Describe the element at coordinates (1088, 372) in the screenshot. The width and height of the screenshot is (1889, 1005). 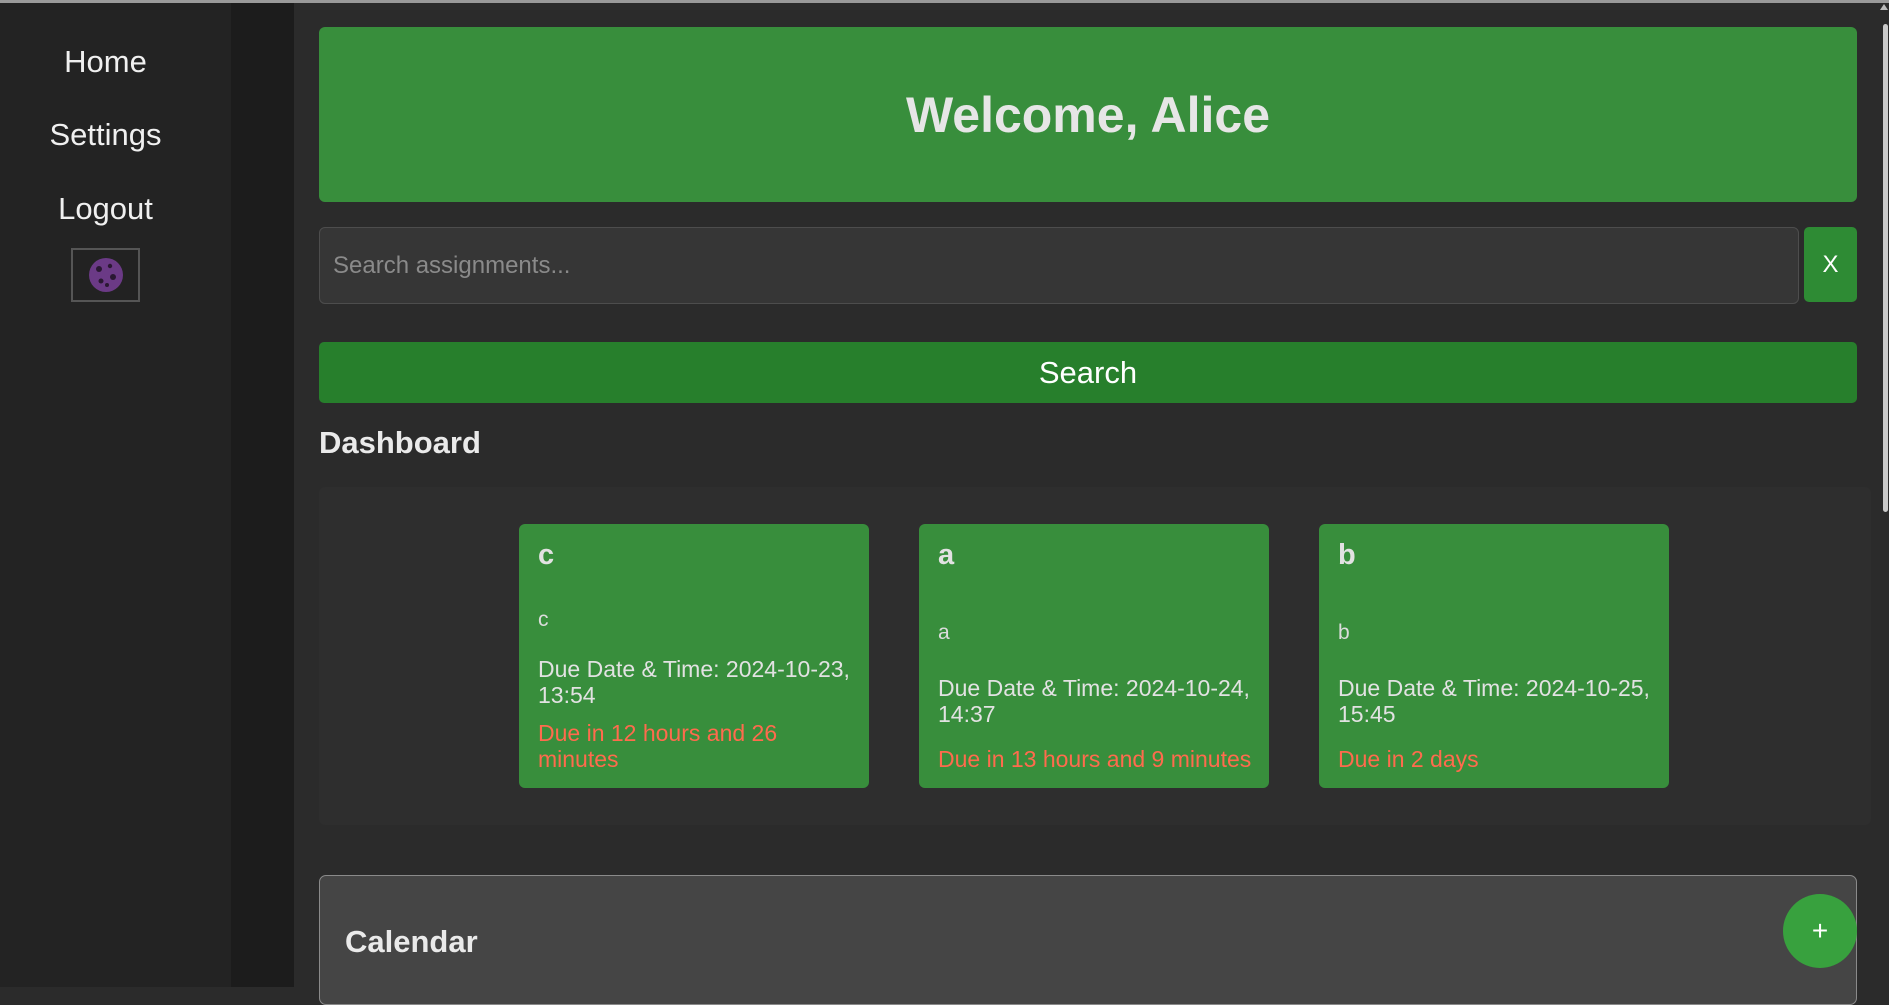
I see `search-button: Search` at that location.